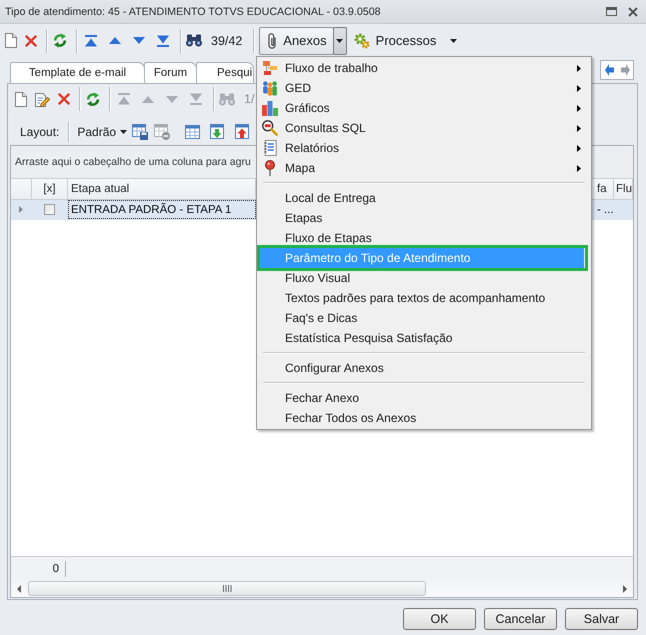 The image size is (646, 635). Describe the element at coordinates (162, 209) in the screenshot. I see `table-cell: ENTRADA PADRÃO - ETAPA 1` at that location.